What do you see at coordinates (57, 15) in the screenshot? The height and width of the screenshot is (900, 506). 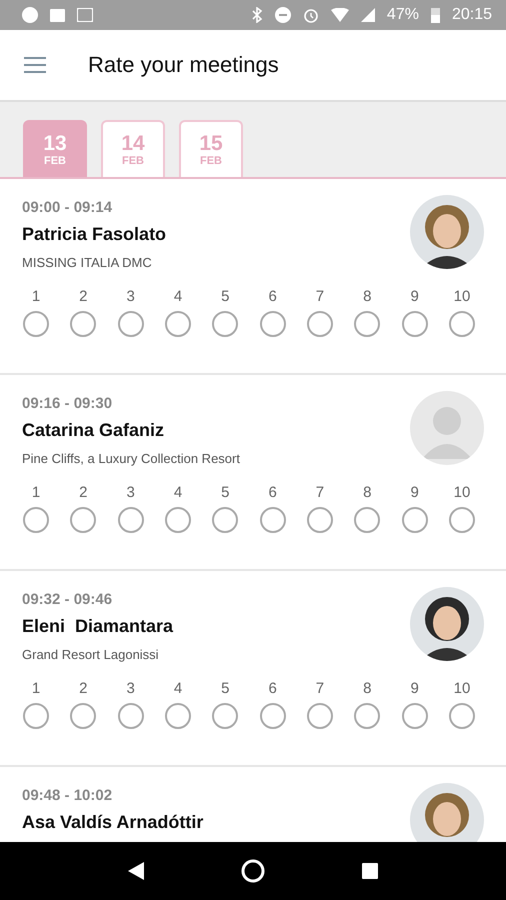 I see `image-icon` at bounding box center [57, 15].